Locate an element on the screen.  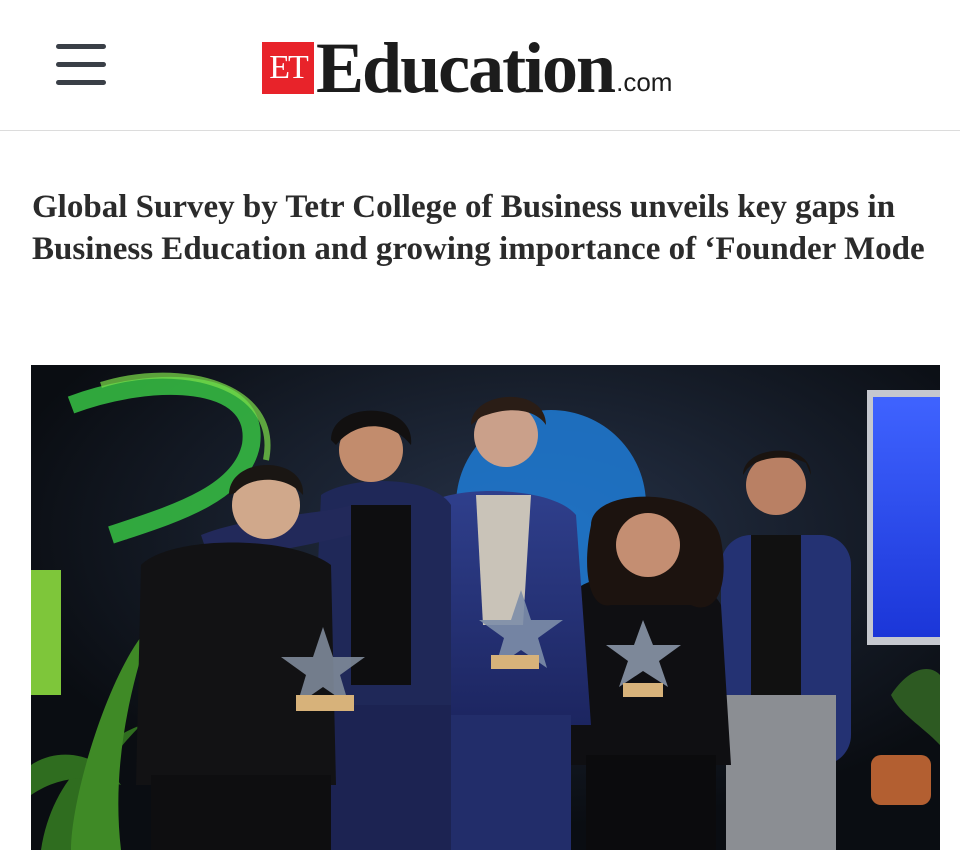
hamburger-menu-icon is located at coordinates (81, 65).